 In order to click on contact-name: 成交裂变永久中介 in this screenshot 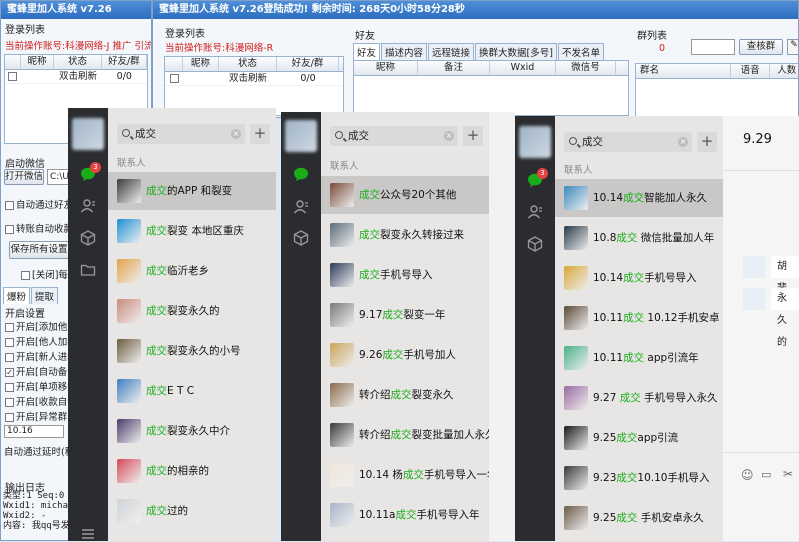, I will do `click(188, 431)`.